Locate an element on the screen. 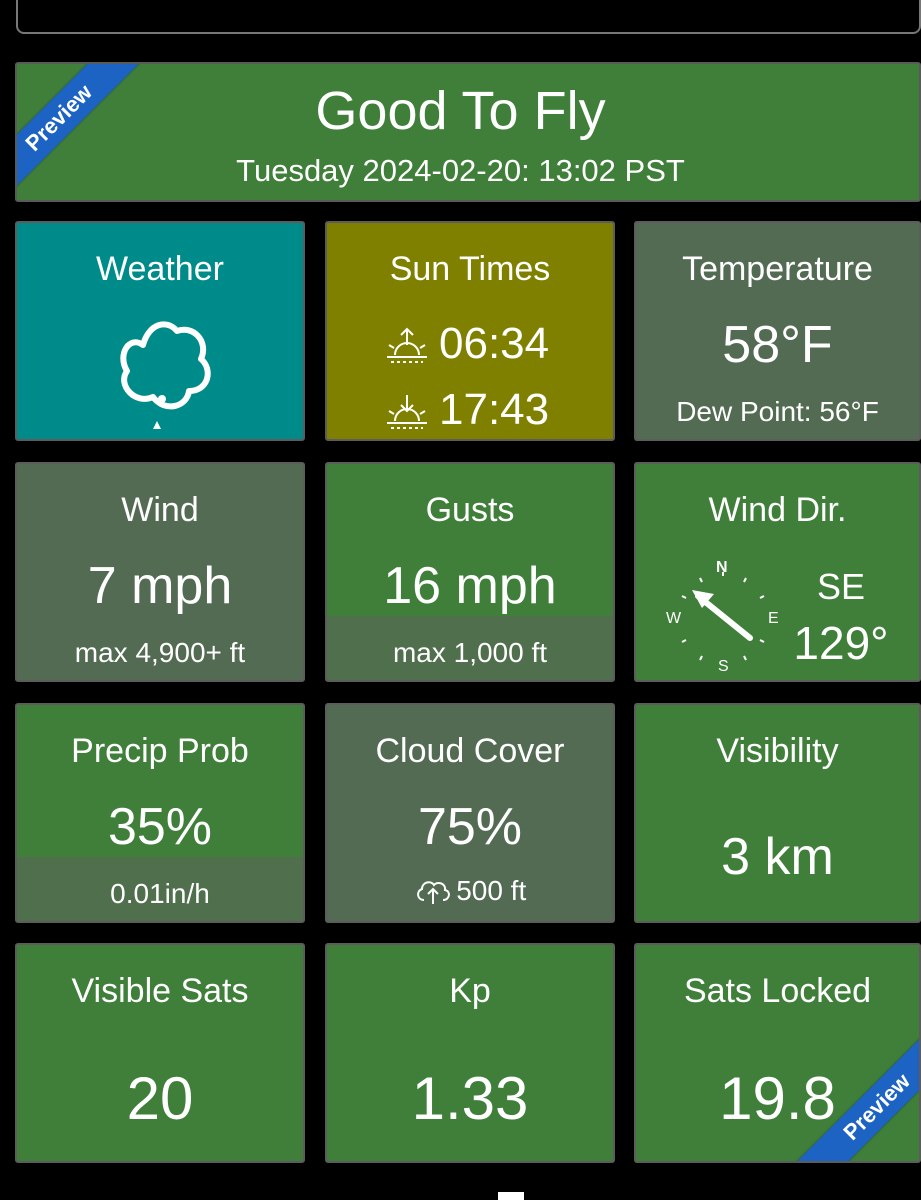 The width and height of the screenshot is (921, 1200). sats-locked-tile: Sats Locked 19.8 Preview is located at coordinates (777, 1053).